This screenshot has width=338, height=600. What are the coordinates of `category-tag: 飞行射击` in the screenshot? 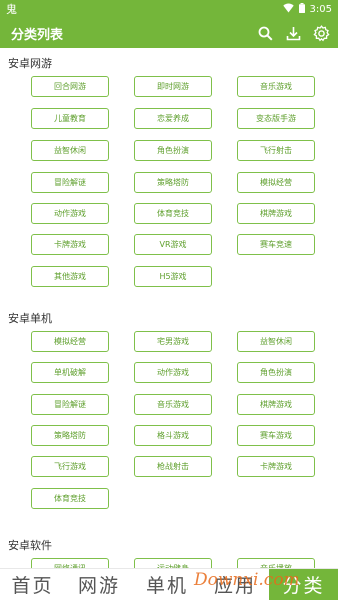 It's located at (276, 150).